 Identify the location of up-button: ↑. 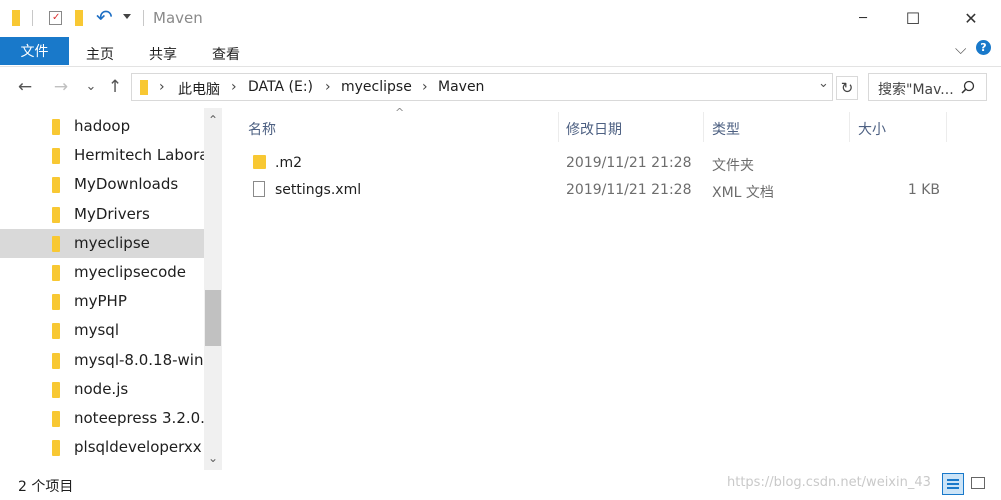
(115, 87).